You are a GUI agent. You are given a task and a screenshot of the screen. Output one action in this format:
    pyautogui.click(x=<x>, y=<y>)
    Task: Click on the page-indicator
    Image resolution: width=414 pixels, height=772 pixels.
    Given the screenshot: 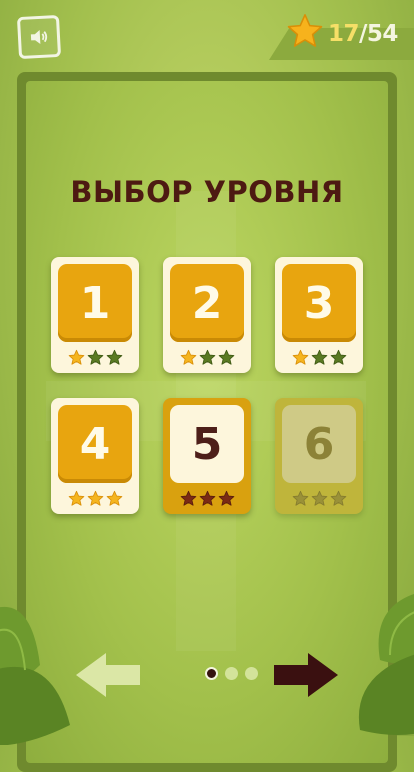 What is the action you would take?
    pyautogui.click(x=231, y=673)
    